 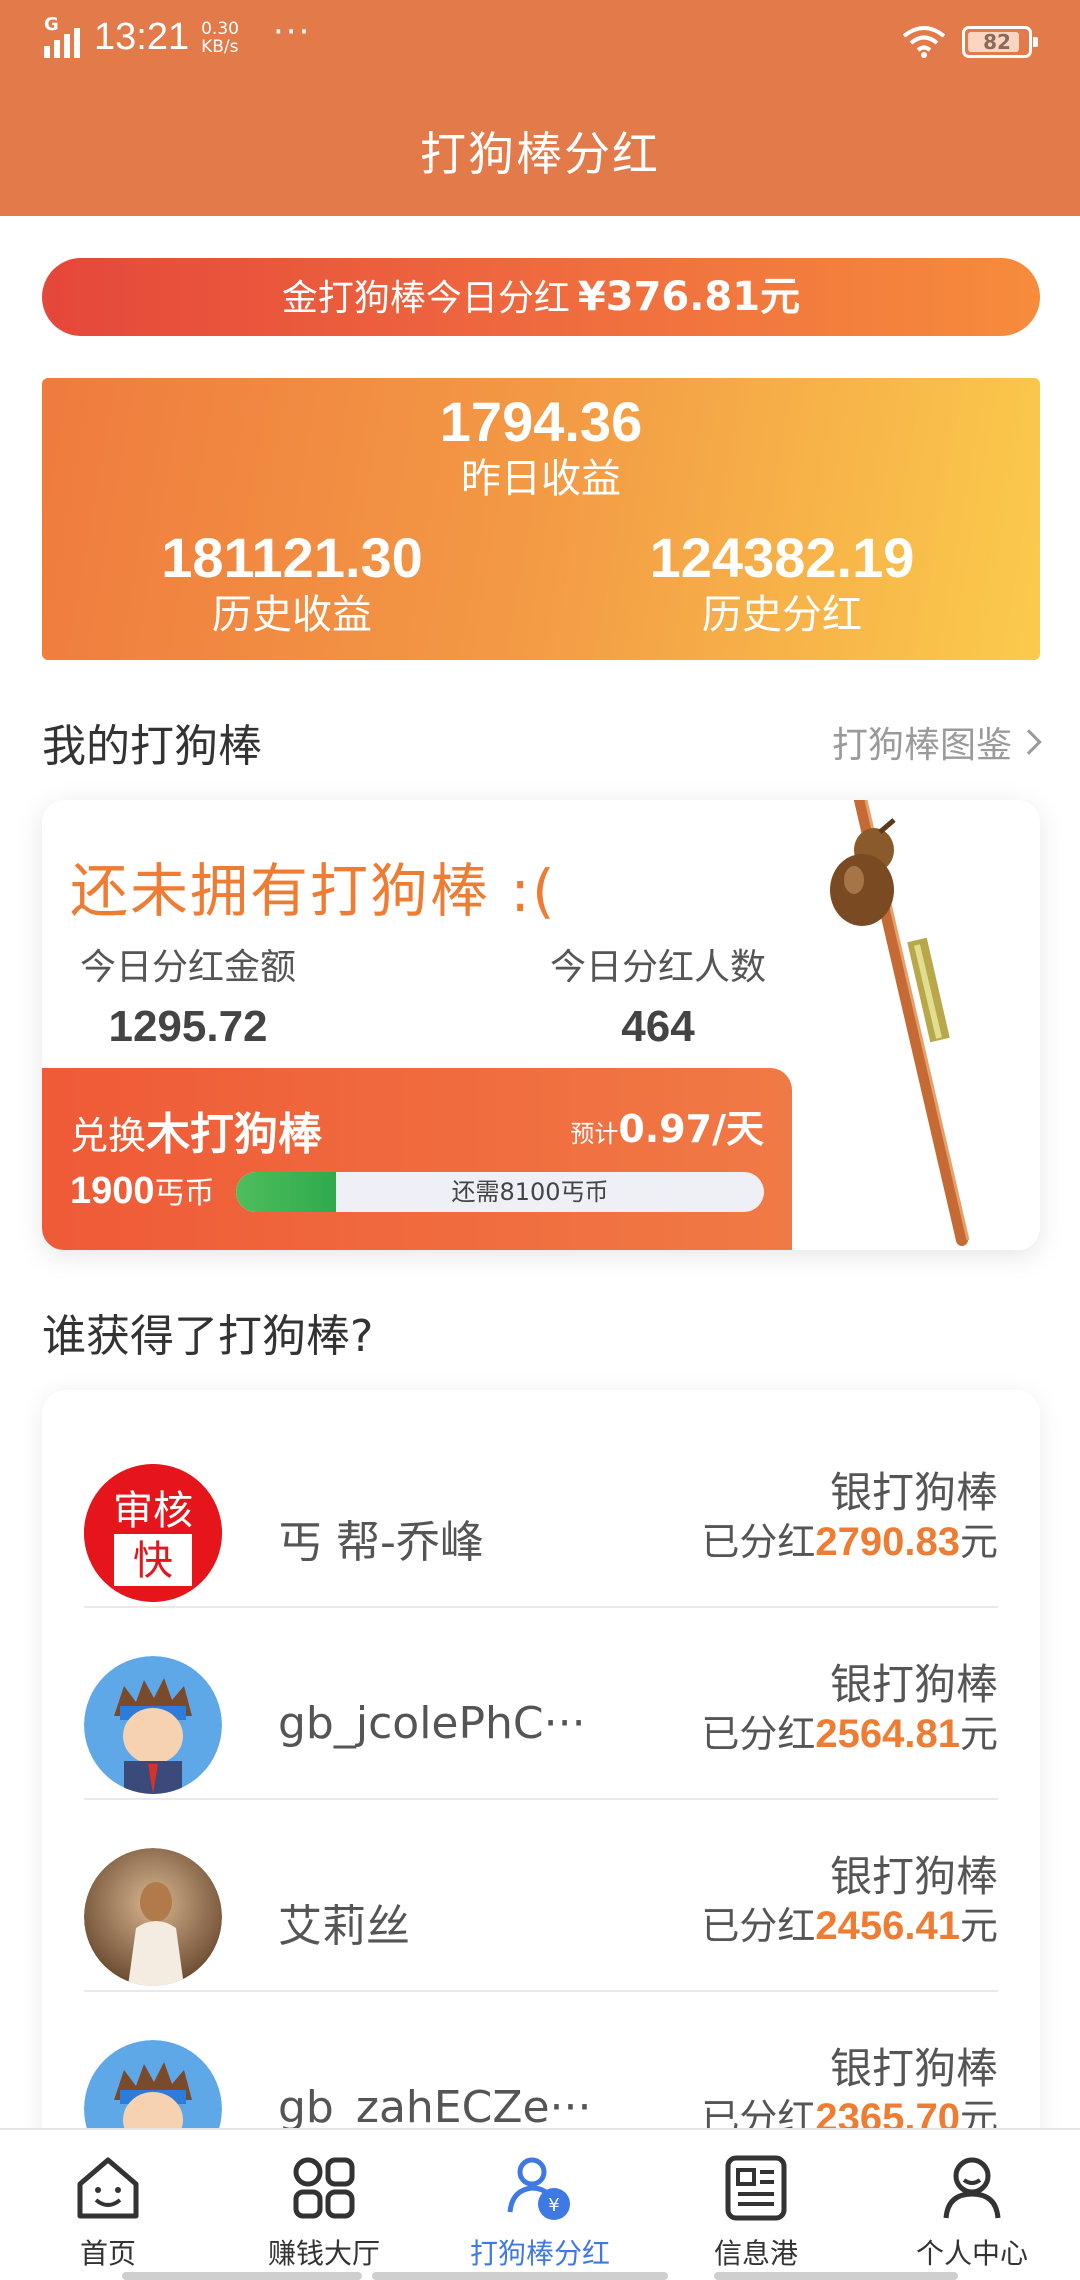 I want to click on clock: 13:21, so click(x=142, y=37).